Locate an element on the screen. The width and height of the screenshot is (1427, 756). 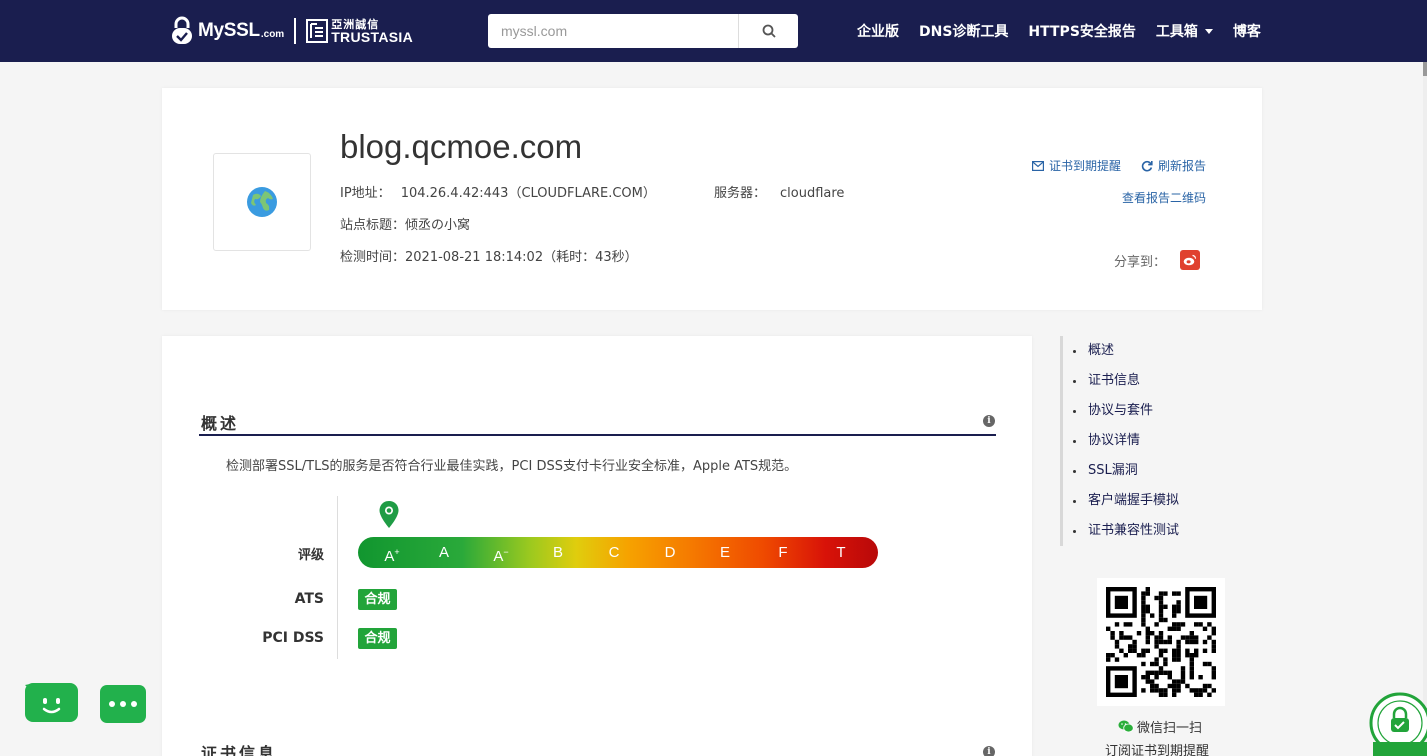
side-nav-cert-compat: 证书兼容性测试 is located at coordinates (1156, 531).